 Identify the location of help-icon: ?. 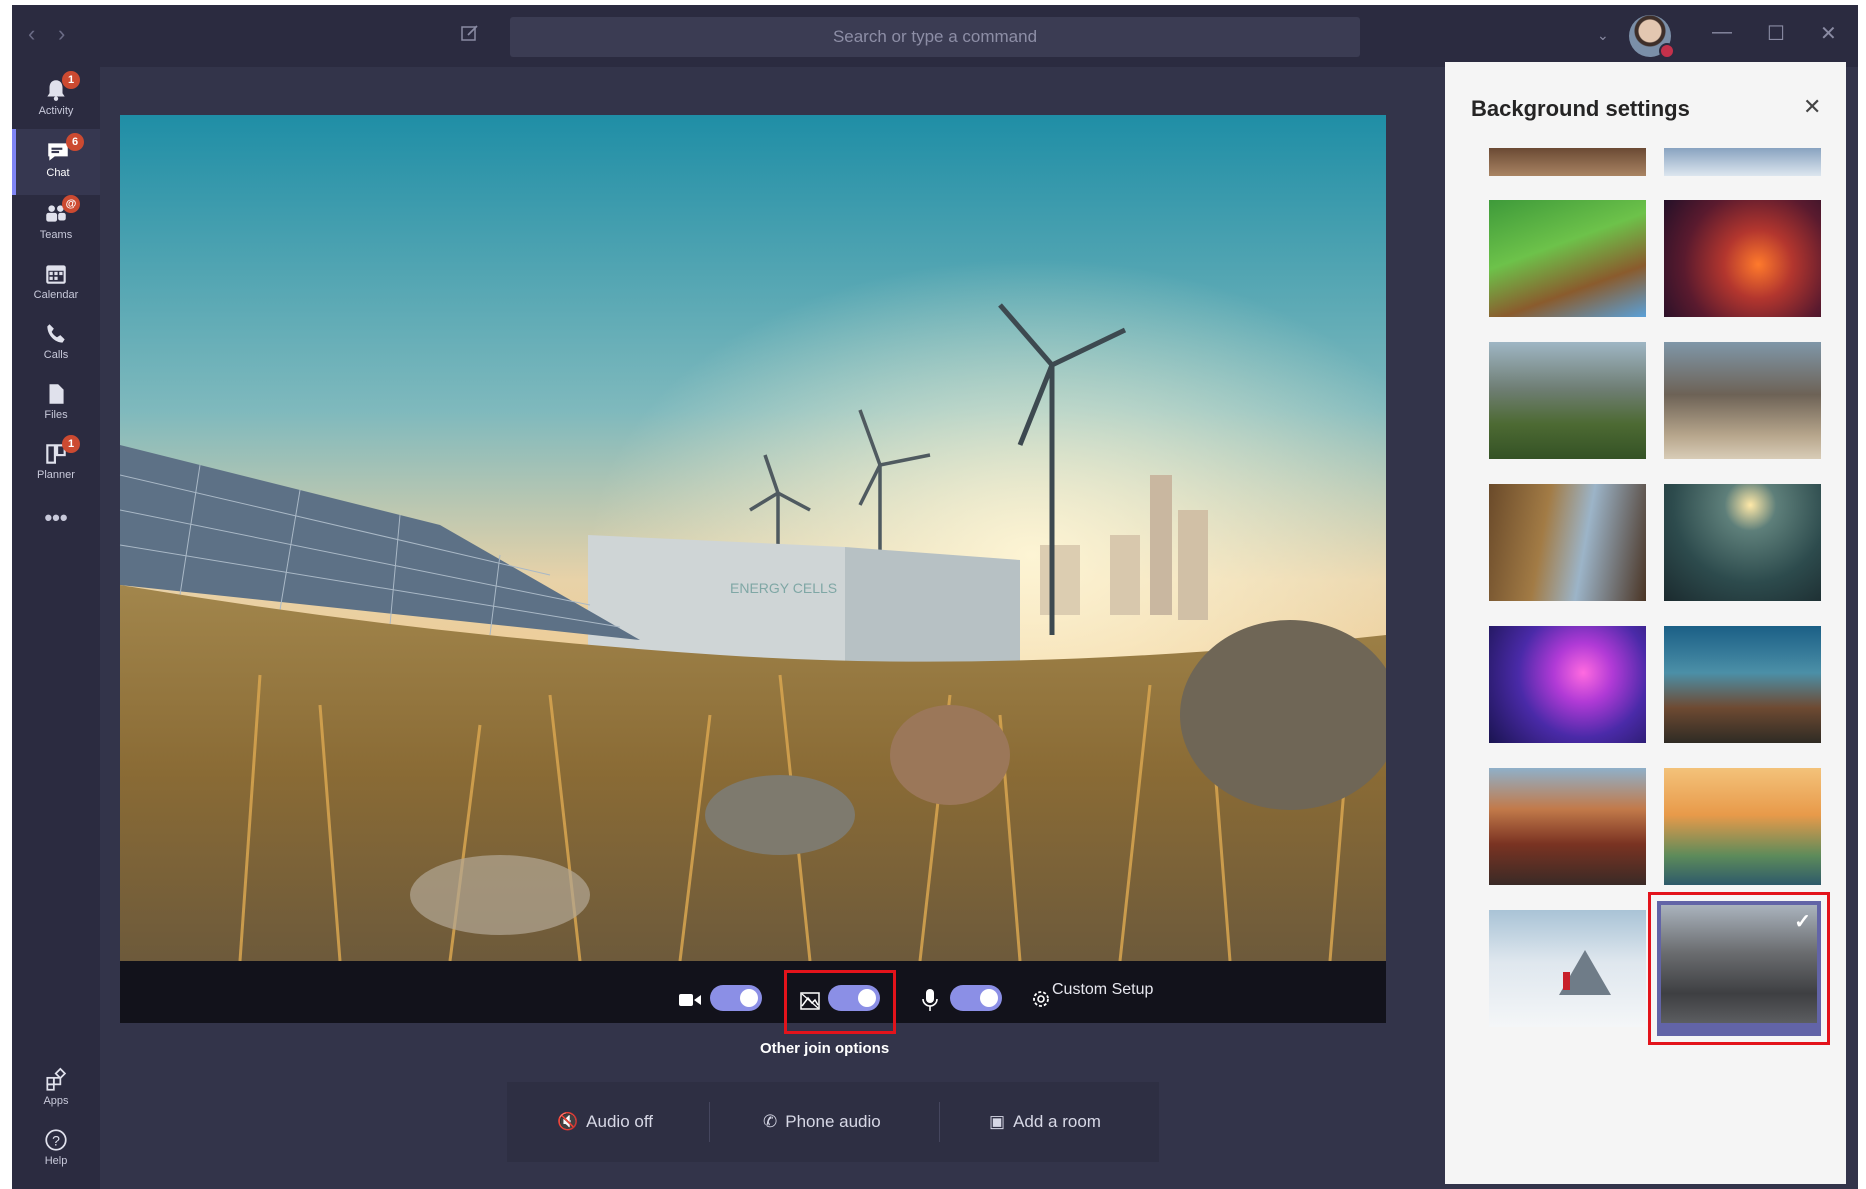
(56, 1140).